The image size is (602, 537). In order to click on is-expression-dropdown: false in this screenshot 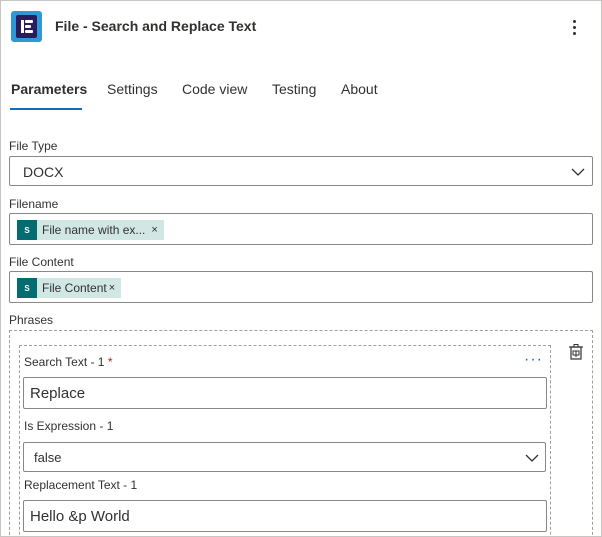, I will do `click(284, 457)`.